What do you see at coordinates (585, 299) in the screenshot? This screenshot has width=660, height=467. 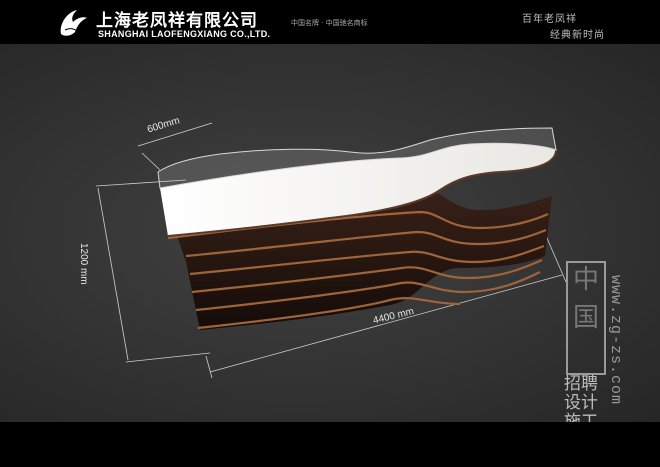 I see `watermark-china-text: 中国` at bounding box center [585, 299].